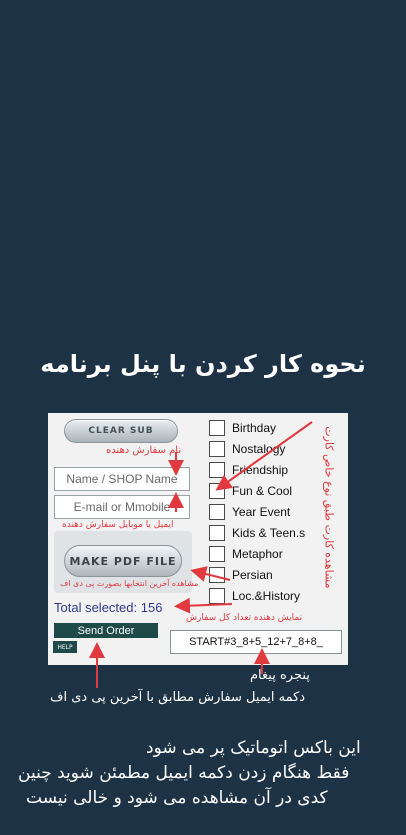 This screenshot has height=835, width=406. What do you see at coordinates (123, 561) in the screenshot?
I see `make-pdf-button: MAKE PDF FILE` at bounding box center [123, 561].